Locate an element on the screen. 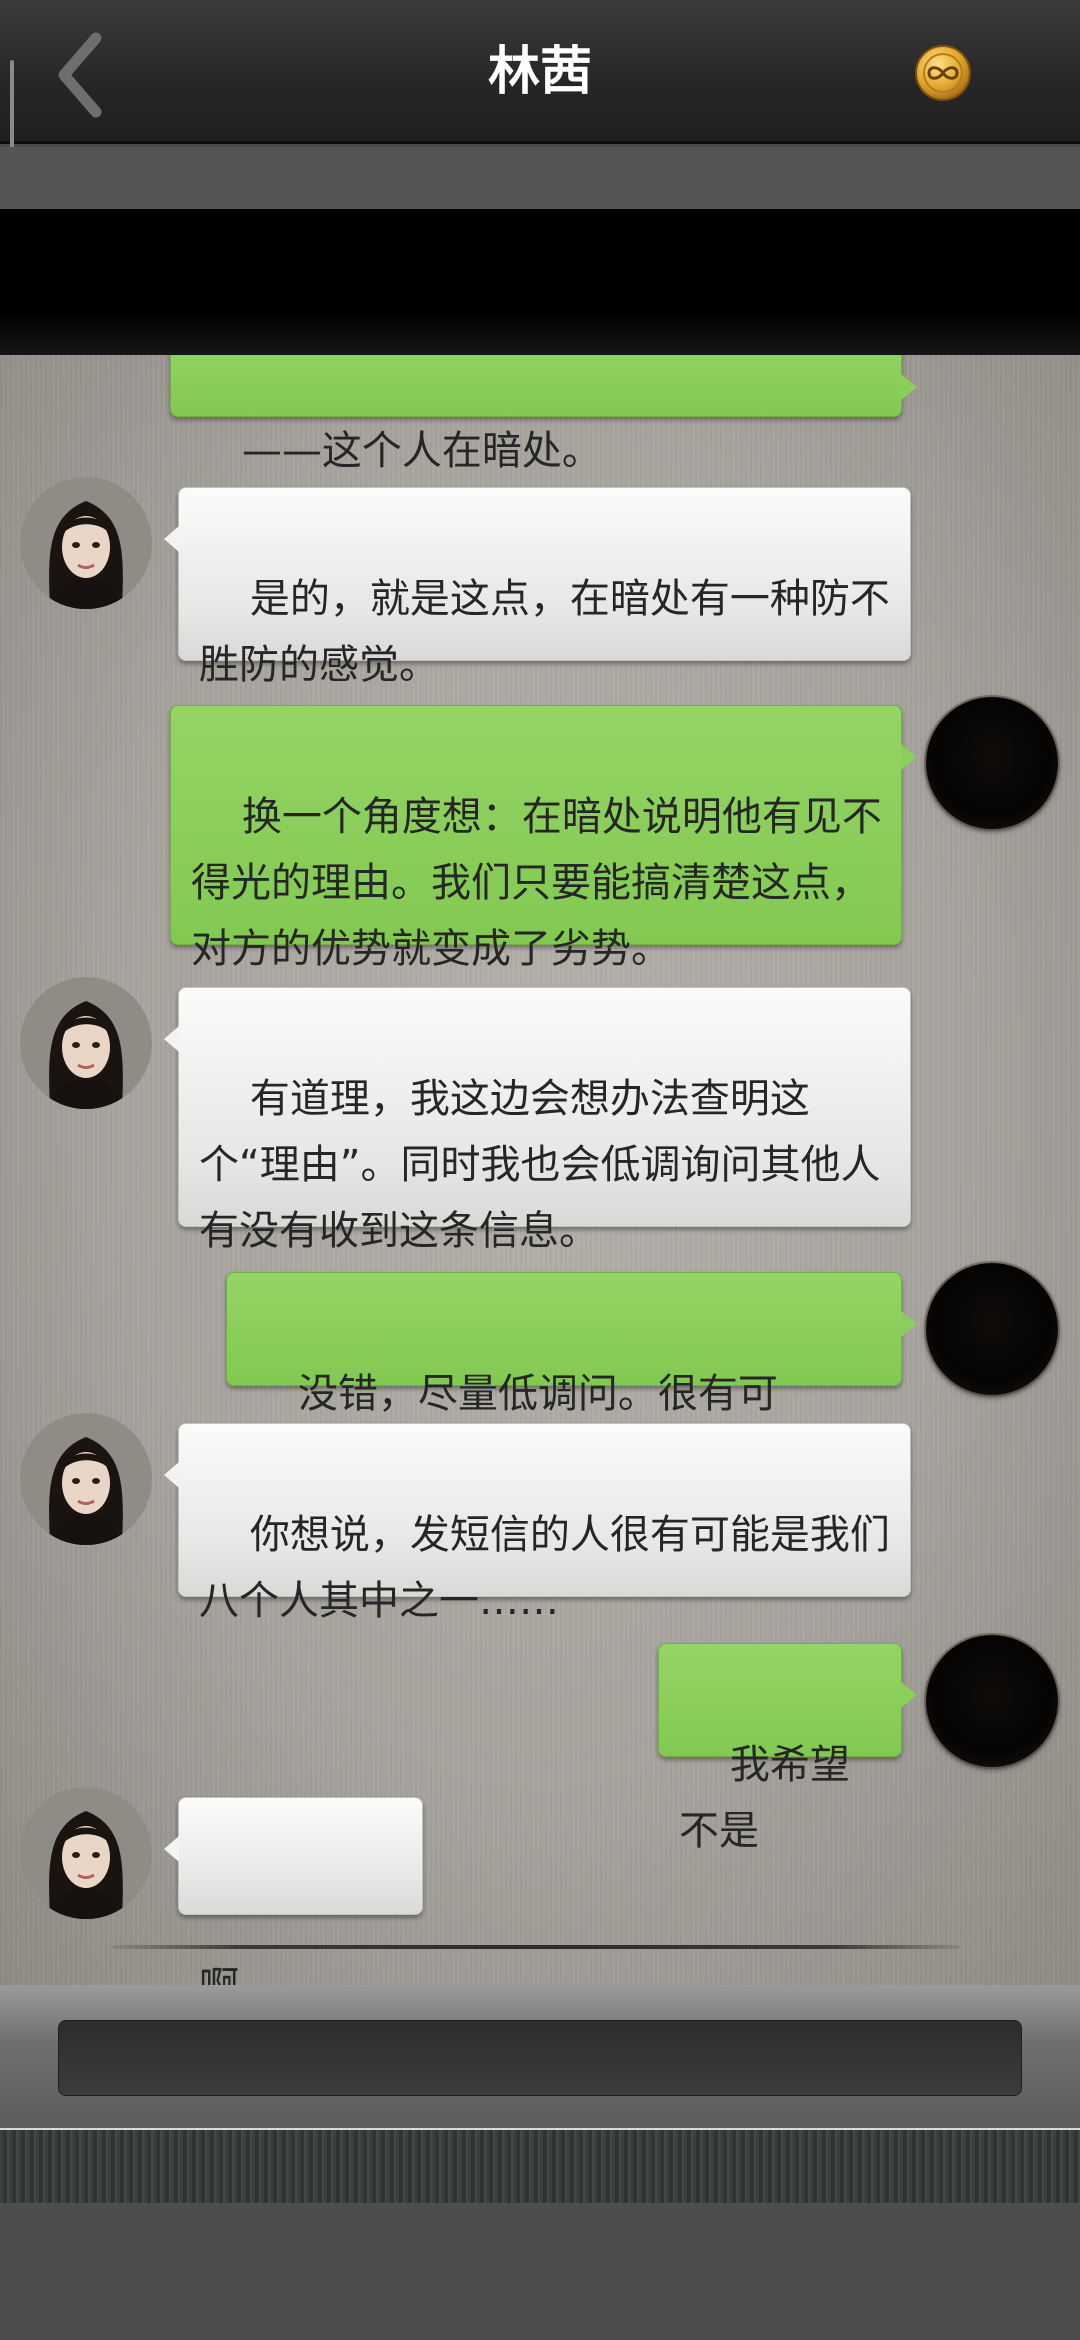 Image resolution: width=1080 pixels, height=2340 pixels. sub-bar is located at coordinates (540, 178).